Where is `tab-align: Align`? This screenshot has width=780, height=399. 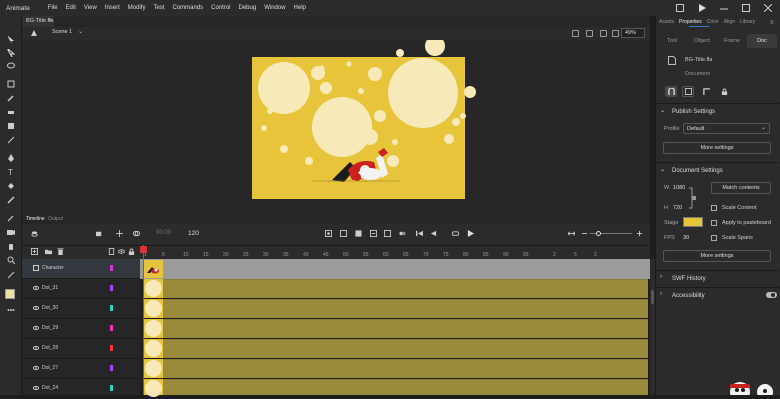 tab-align: Align is located at coordinates (729, 22).